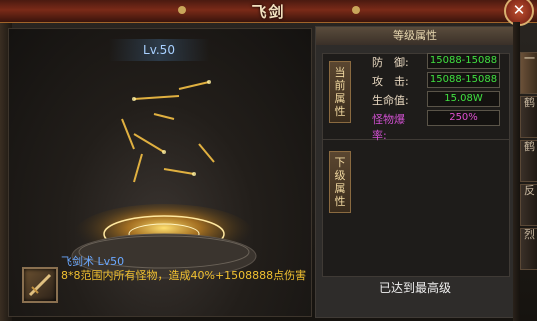 The height and width of the screenshot is (321, 537). I want to click on skill-icon, so click(40, 285).